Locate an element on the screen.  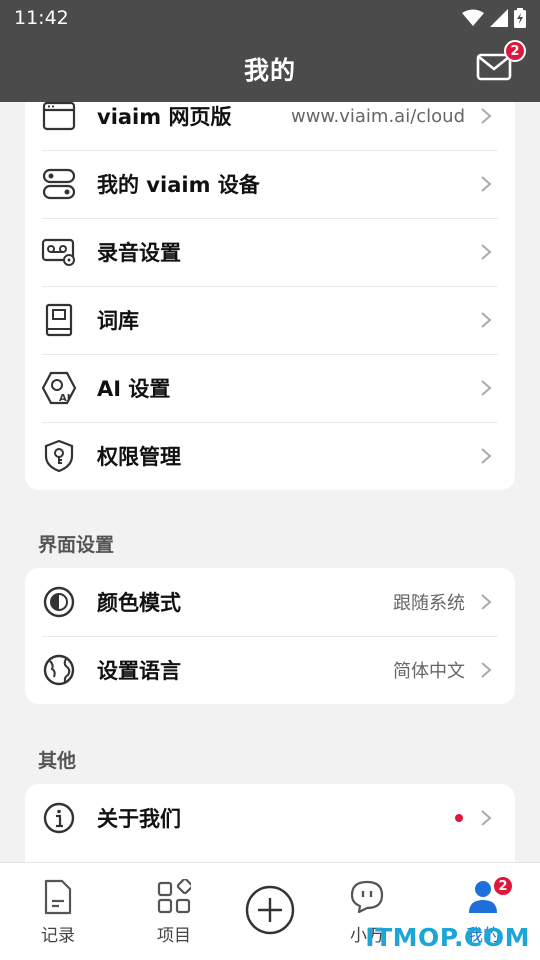
row-my-devices: 我的 viaim 设备 is located at coordinates (270, 184).